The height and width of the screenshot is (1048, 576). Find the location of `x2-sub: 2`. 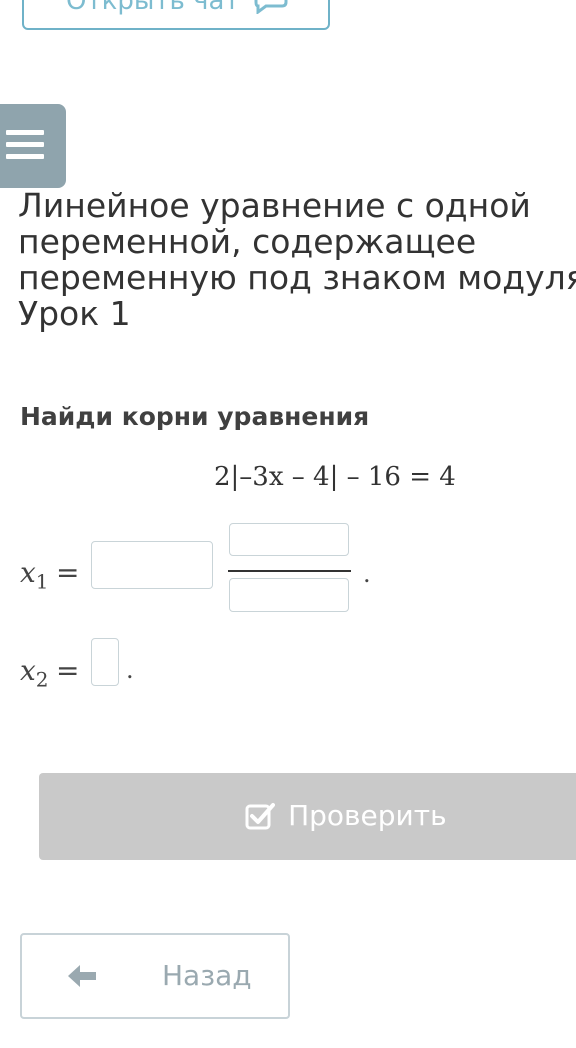

x2-sub: 2 is located at coordinates (42, 679).